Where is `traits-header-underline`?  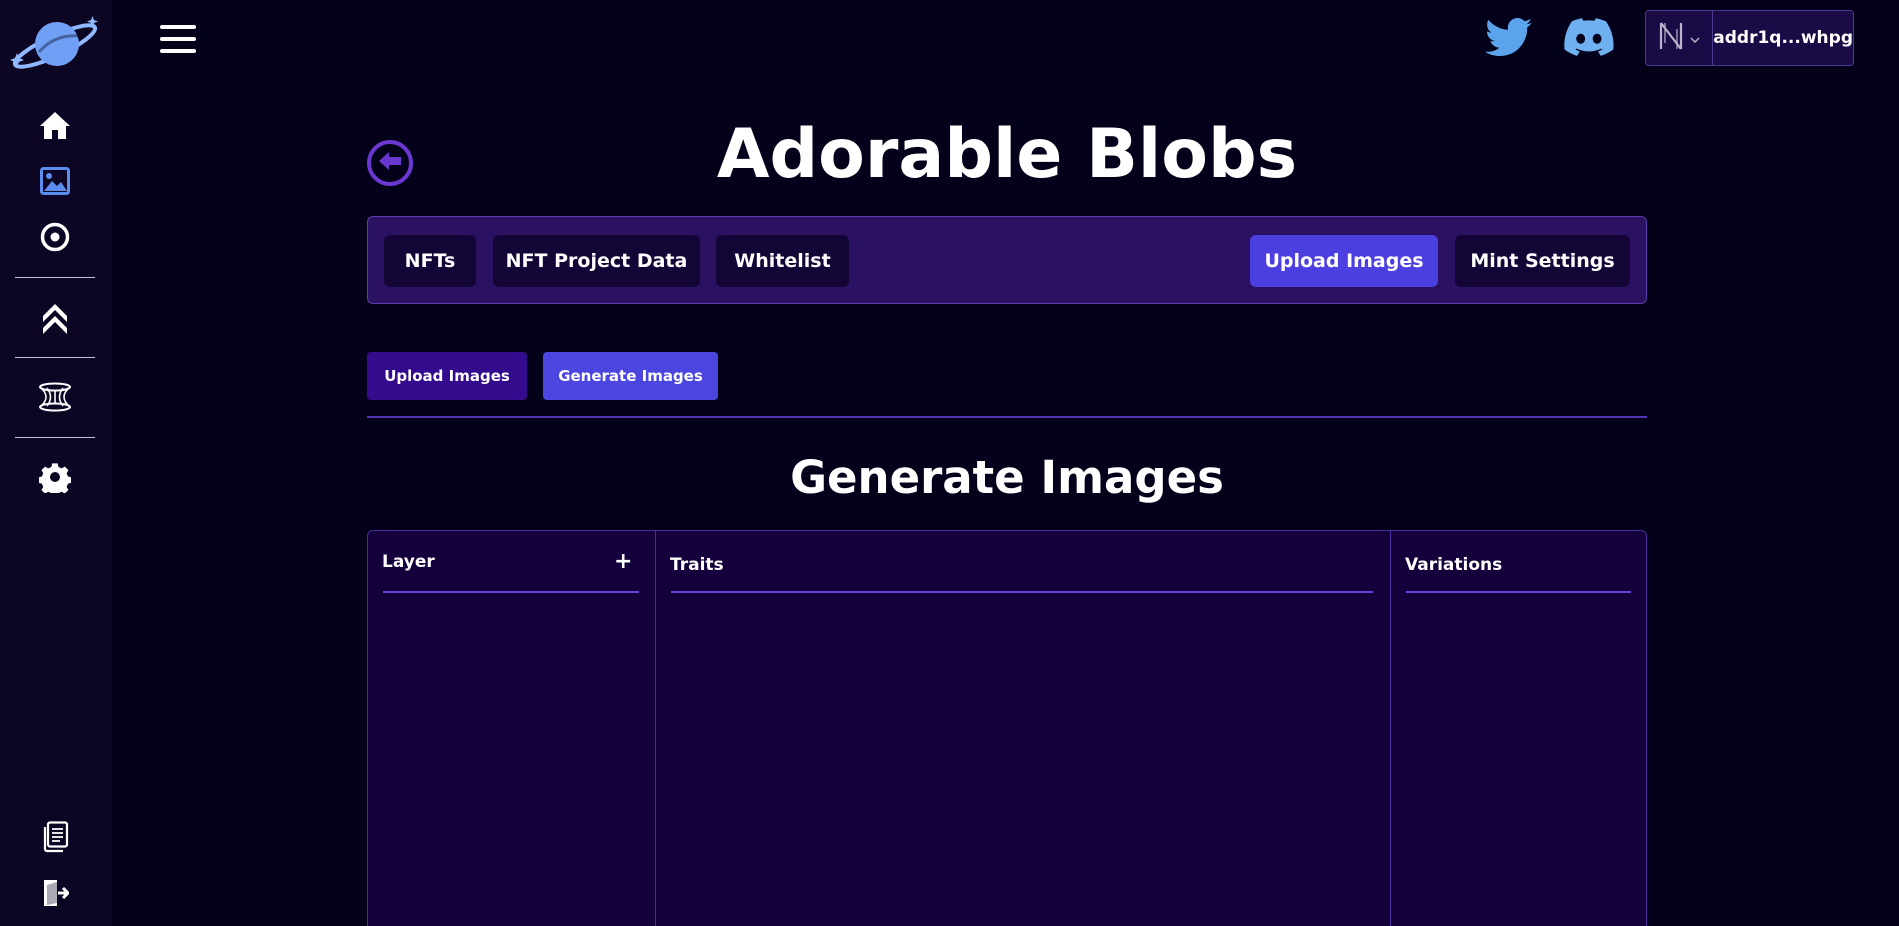
traits-header-underline is located at coordinates (1022, 592).